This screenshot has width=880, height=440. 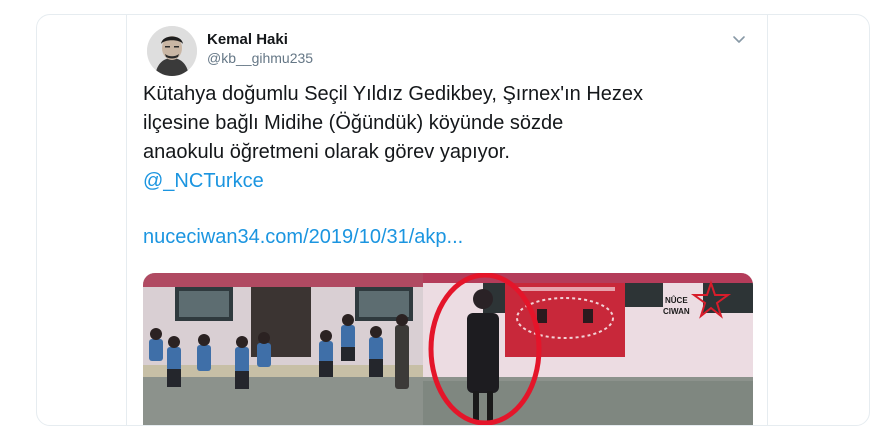 What do you see at coordinates (247, 39) in the screenshot?
I see `author-name: Kemal Haki` at bounding box center [247, 39].